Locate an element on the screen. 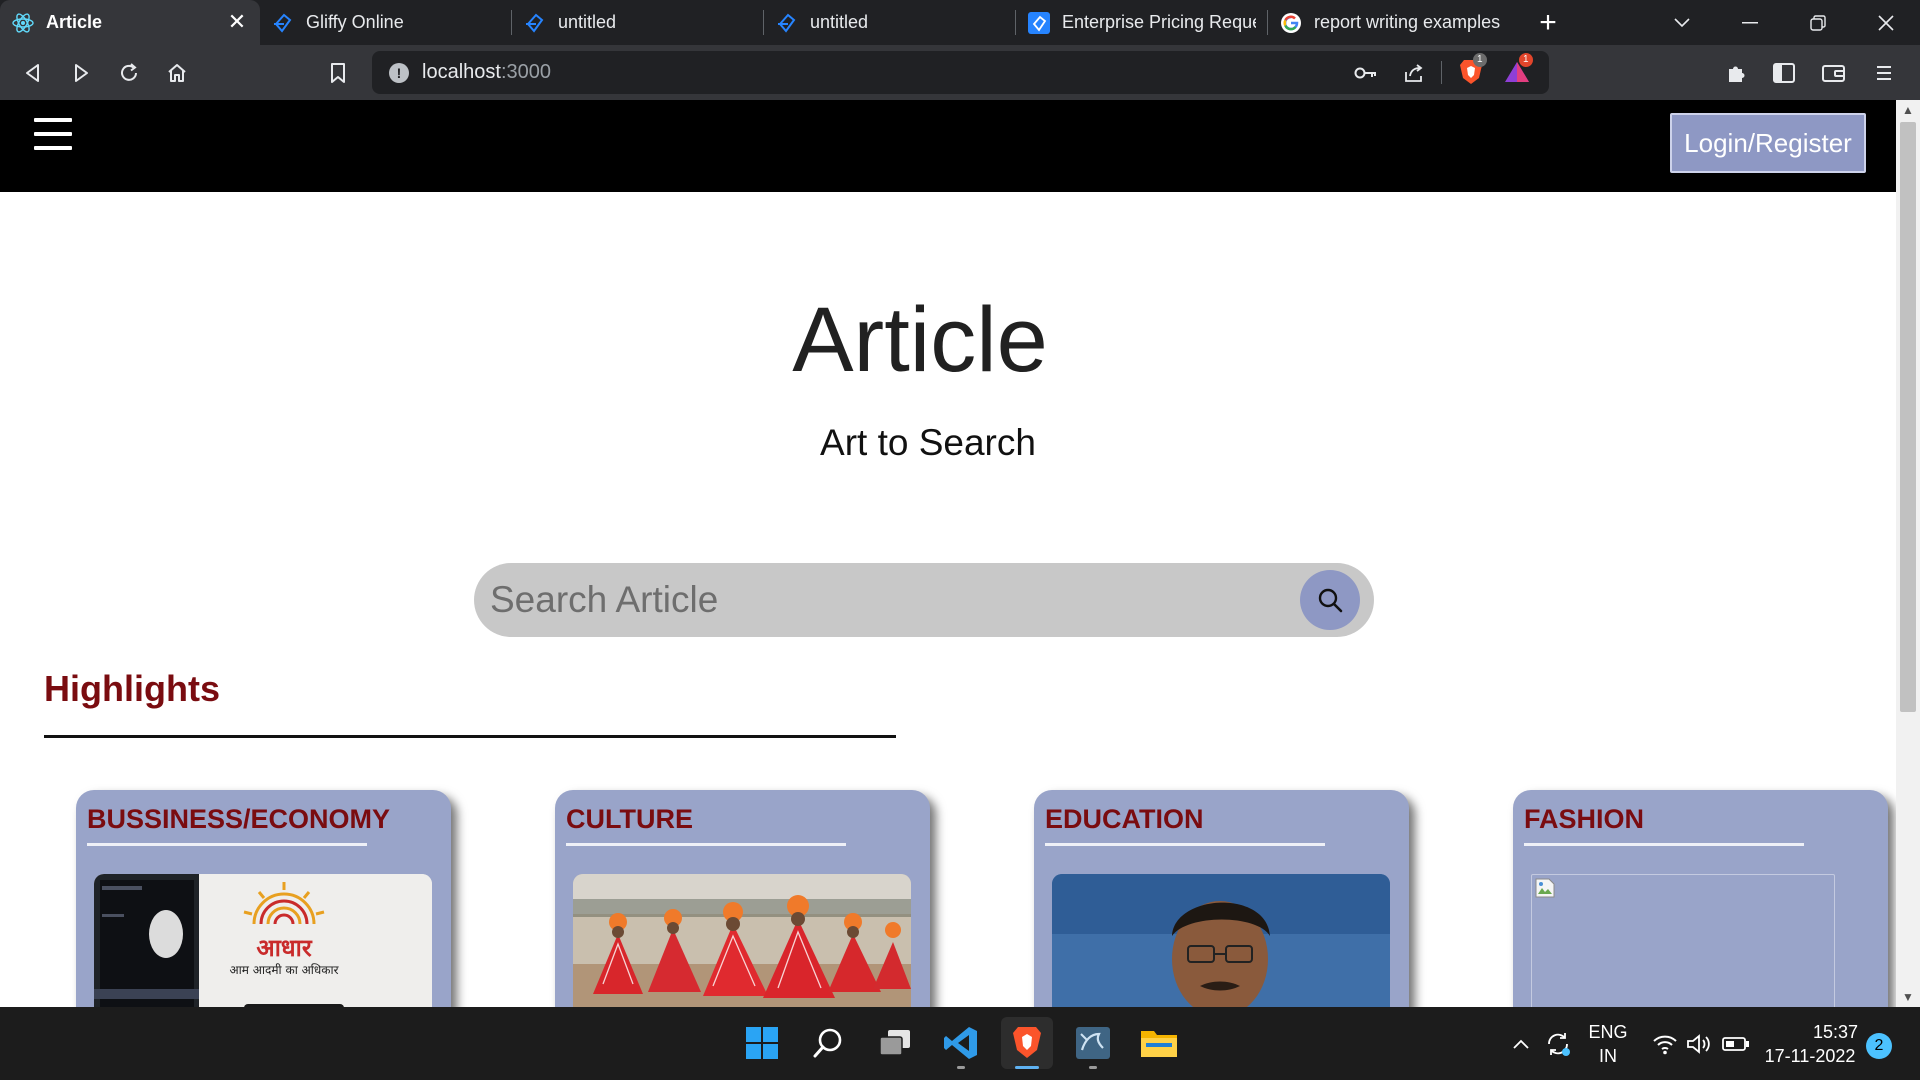 The width and height of the screenshot is (1920, 1080). tab-search-chevron-icon is located at coordinates (1682, 22).